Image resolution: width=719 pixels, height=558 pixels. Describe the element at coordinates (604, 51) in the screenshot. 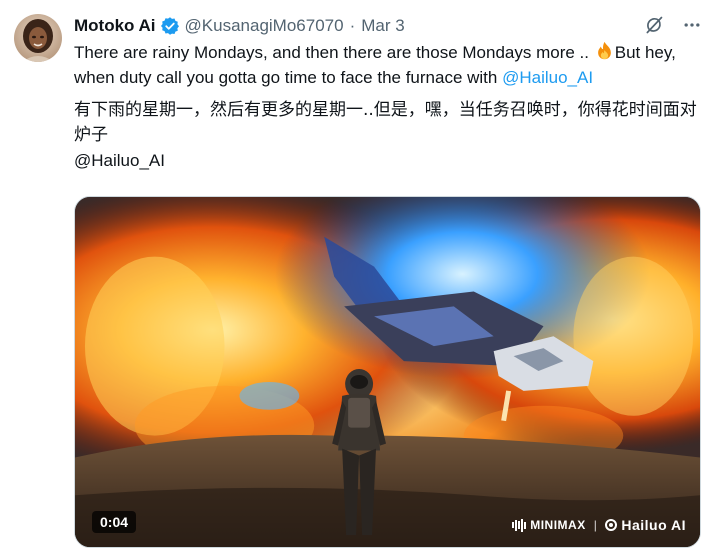

I see `fire-emoji-icon` at that location.